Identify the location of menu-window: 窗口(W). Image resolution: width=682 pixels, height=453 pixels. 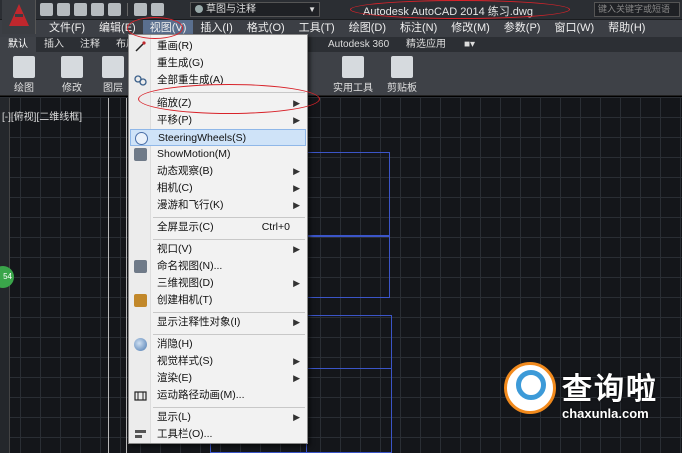
(574, 28).